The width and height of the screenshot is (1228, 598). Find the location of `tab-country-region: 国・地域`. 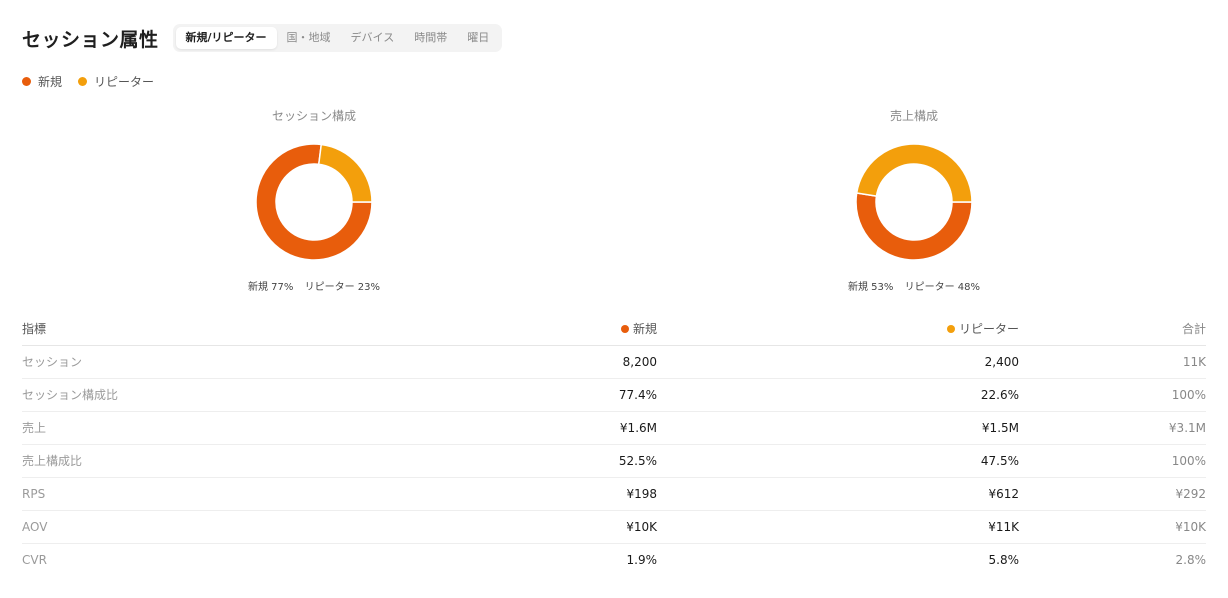

tab-country-region: 国・地域 is located at coordinates (309, 38).